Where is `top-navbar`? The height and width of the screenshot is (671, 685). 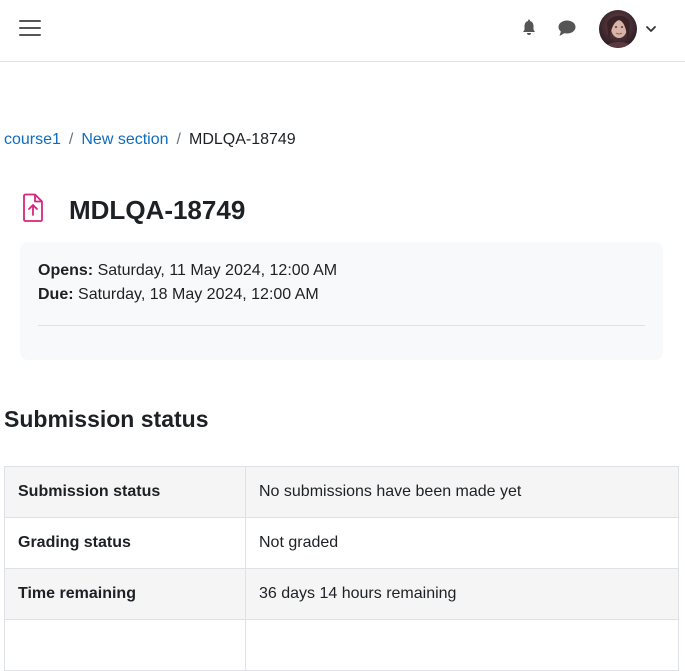
top-navbar is located at coordinates (342, 31).